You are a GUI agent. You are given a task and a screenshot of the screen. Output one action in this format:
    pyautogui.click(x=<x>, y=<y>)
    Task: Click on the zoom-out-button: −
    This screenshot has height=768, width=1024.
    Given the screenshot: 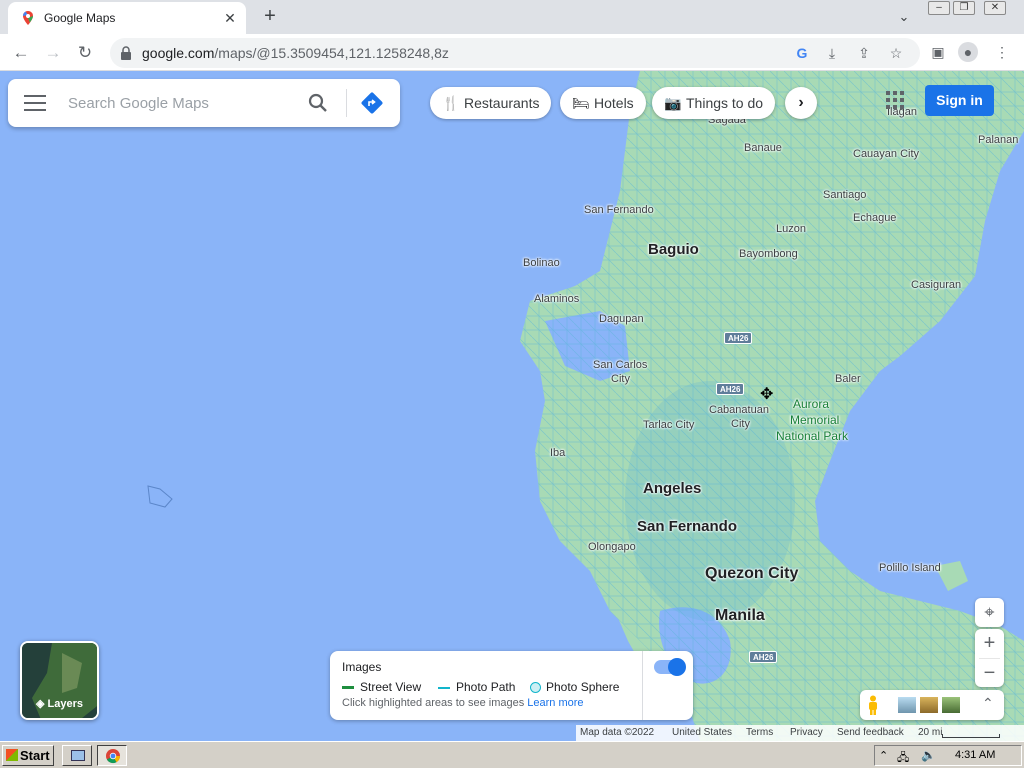 What is the action you would take?
    pyautogui.click(x=989, y=673)
    